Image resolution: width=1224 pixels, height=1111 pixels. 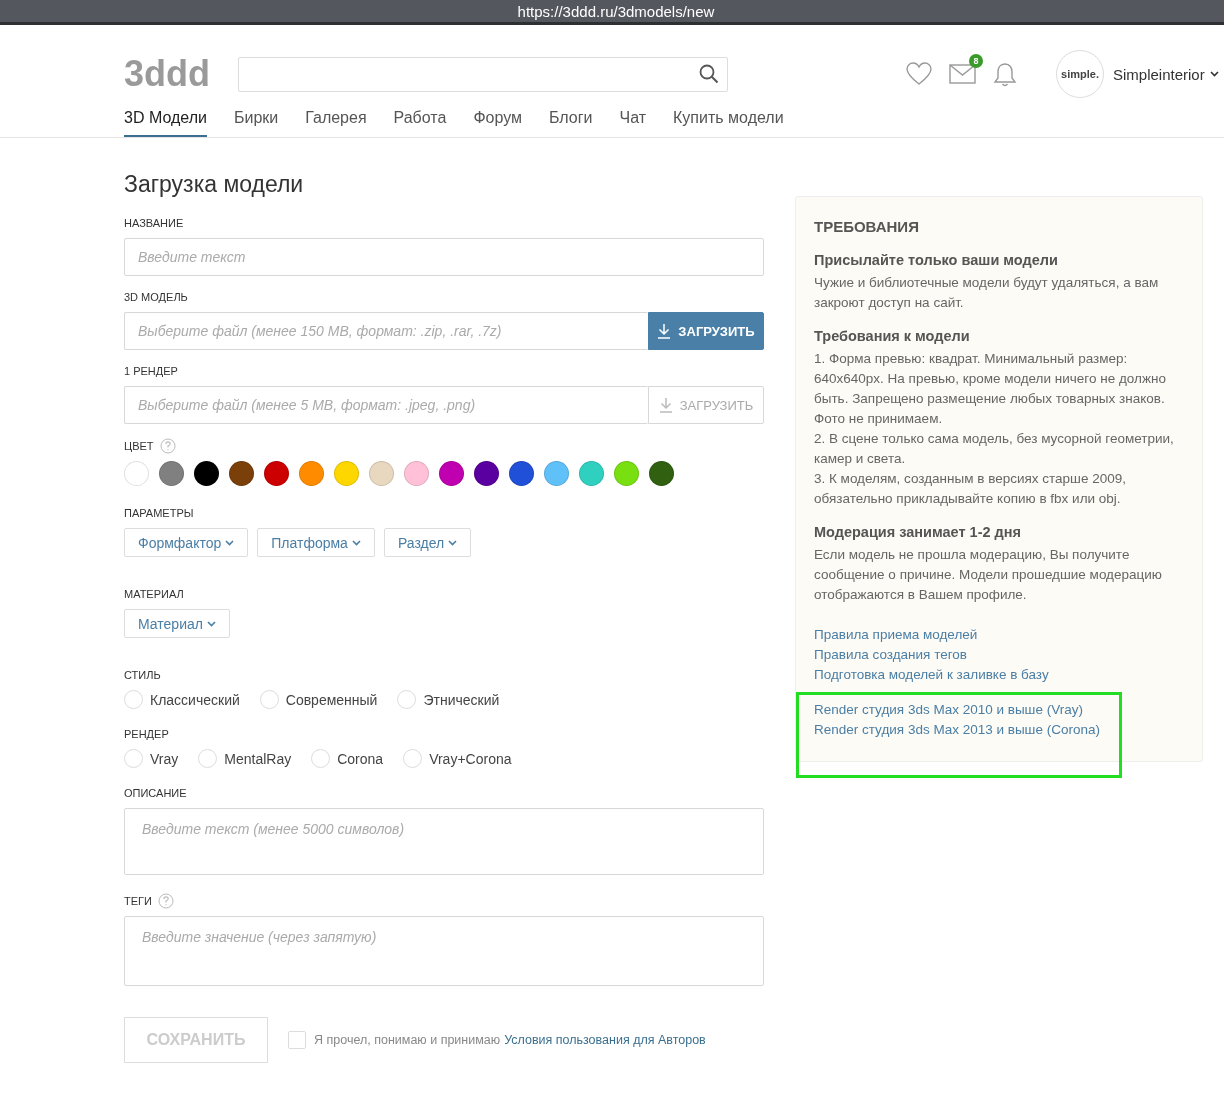 What do you see at coordinates (999, 655) in the screenshot?
I see `rules-link: Правила создания тегов` at bounding box center [999, 655].